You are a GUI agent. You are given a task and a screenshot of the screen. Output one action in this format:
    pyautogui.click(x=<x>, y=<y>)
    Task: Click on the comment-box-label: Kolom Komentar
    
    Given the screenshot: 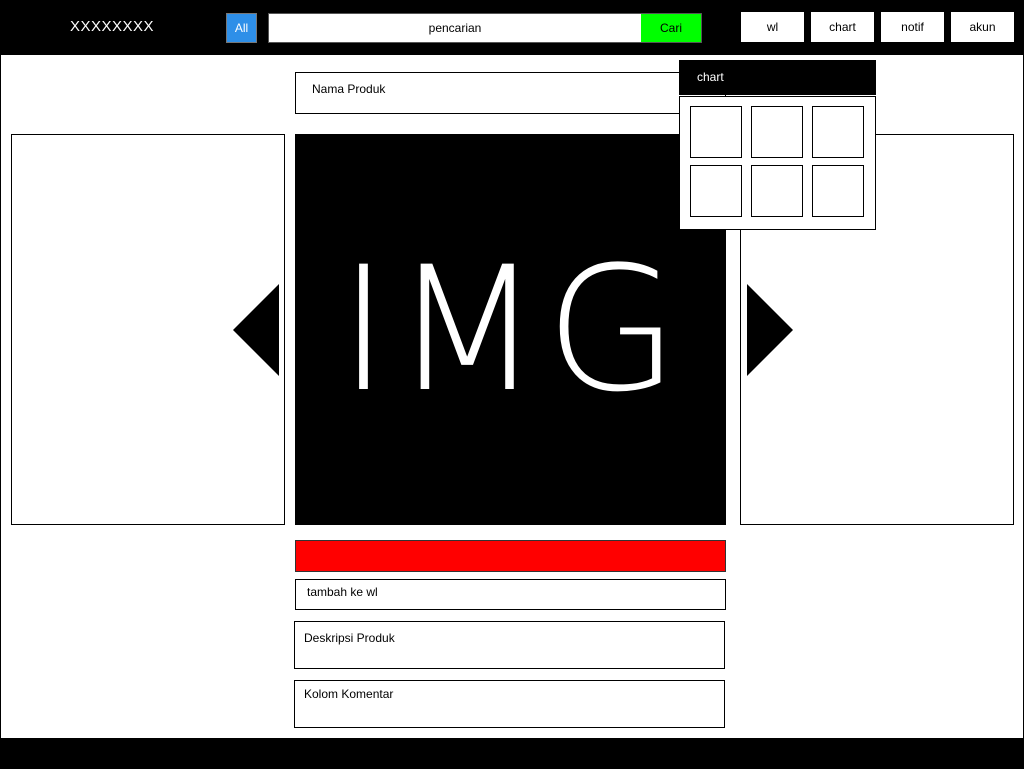 What is the action you would take?
    pyautogui.click(x=349, y=694)
    